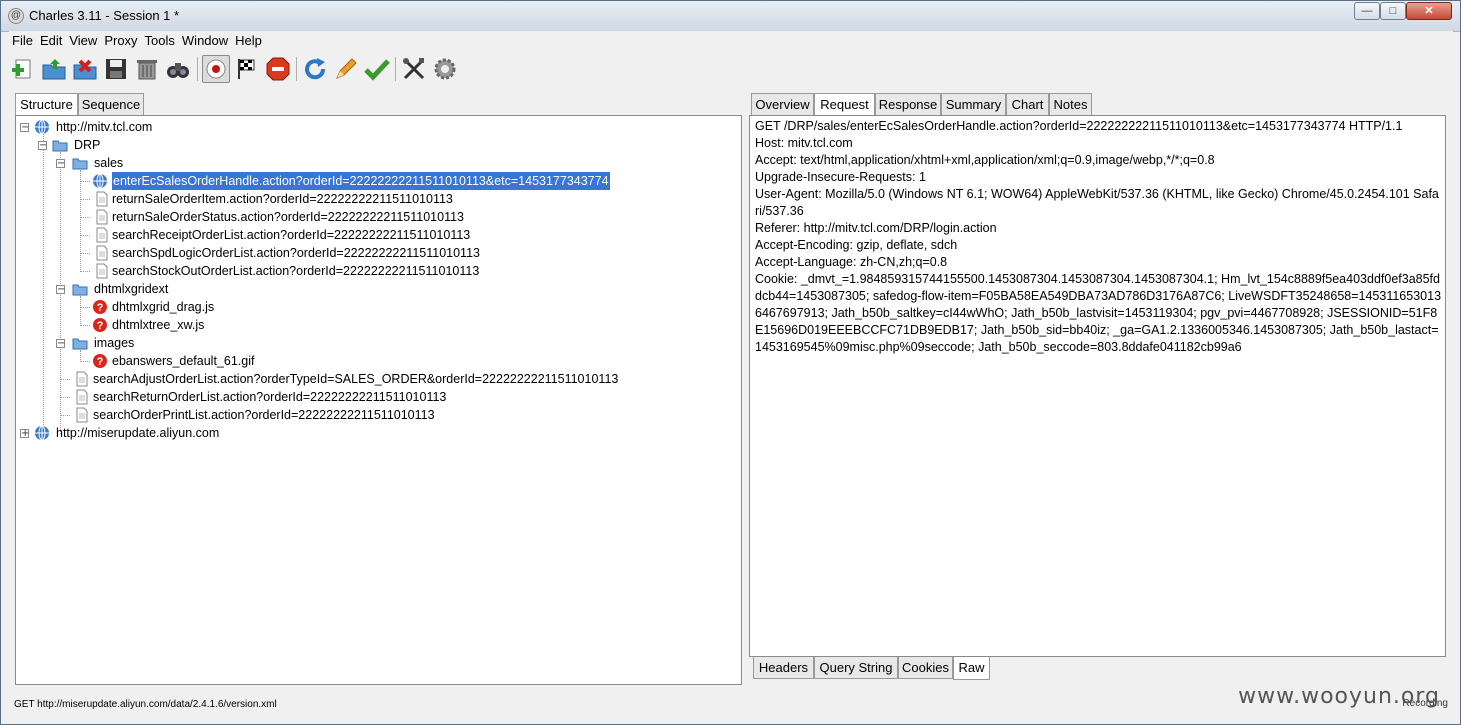 The image size is (1461, 725). Describe the element at coordinates (109, 163) in the screenshot. I see `tree-label: sales` at that location.